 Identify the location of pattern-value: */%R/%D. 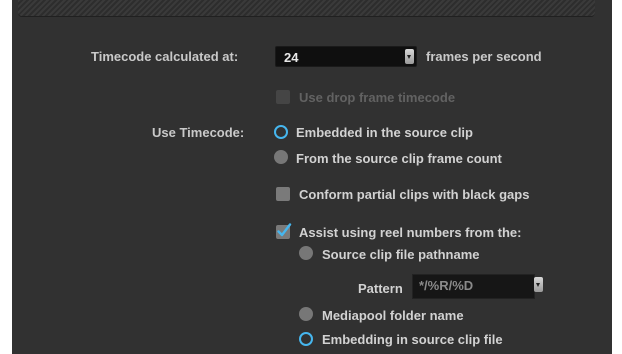
(446, 285).